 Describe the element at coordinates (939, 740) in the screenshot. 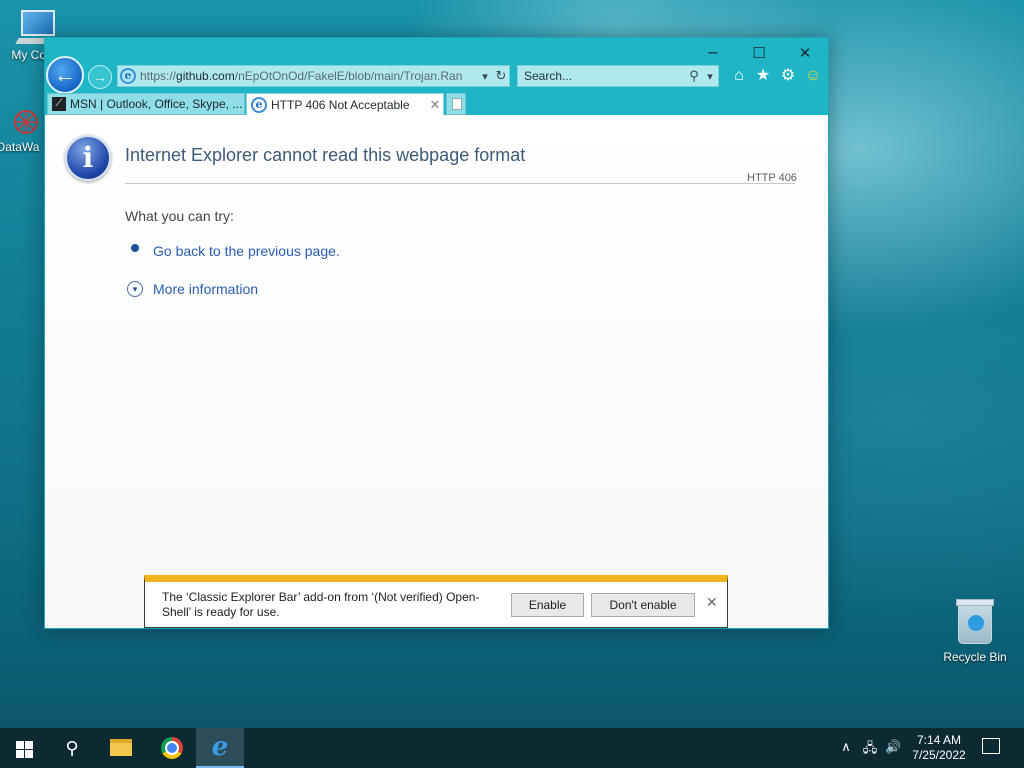

I see `clock-time: 7:14 AM` at that location.